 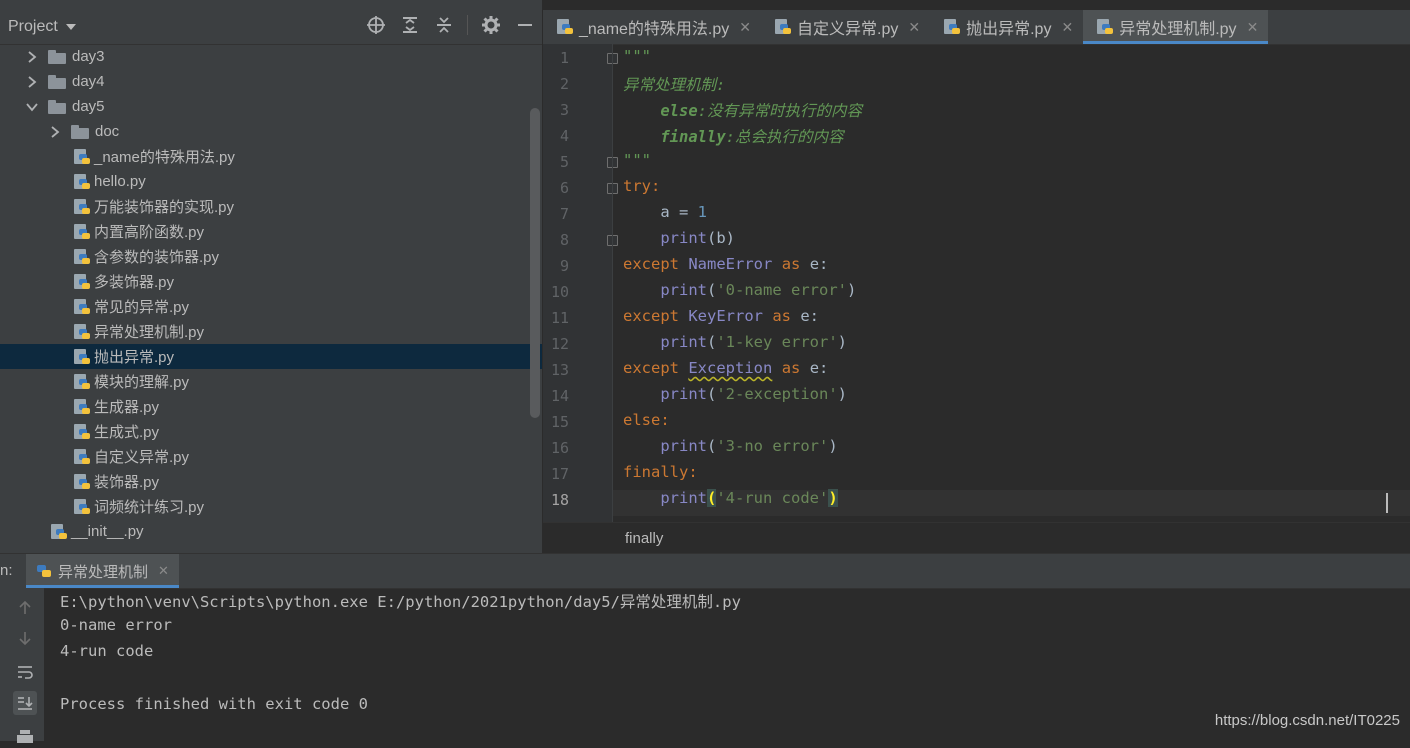 What do you see at coordinates (142, 382) in the screenshot?
I see `tree-label: 模块的理解.py` at bounding box center [142, 382].